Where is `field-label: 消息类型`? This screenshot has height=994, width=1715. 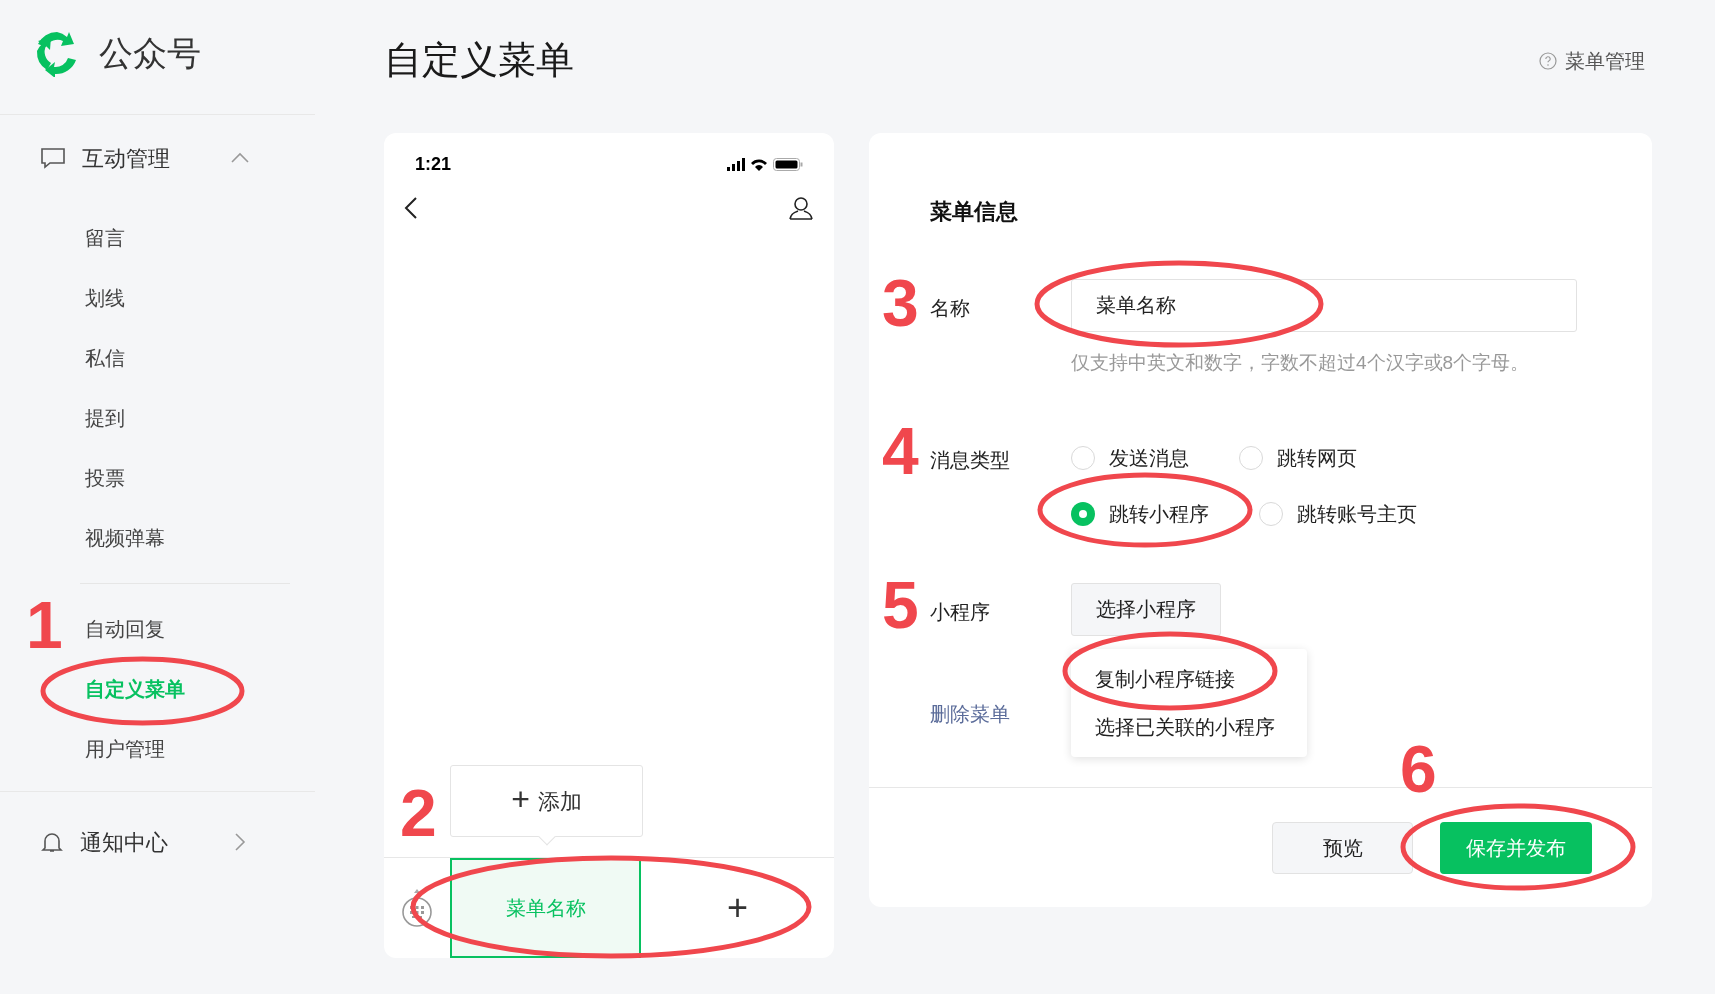 field-label: 消息类型 is located at coordinates (970, 460).